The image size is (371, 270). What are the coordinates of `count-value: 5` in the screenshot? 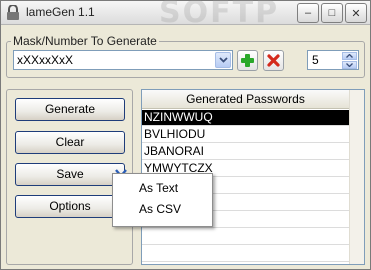 It's located at (315, 60).